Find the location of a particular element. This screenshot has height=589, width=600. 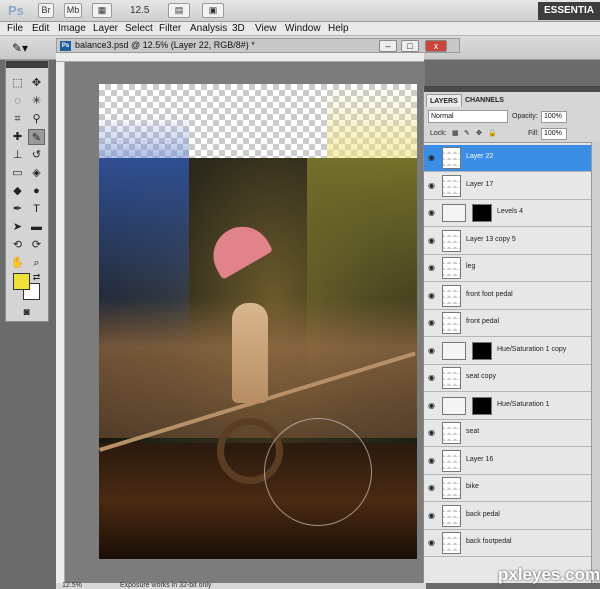

menu-layer: Layer is located at coordinates (105, 28).